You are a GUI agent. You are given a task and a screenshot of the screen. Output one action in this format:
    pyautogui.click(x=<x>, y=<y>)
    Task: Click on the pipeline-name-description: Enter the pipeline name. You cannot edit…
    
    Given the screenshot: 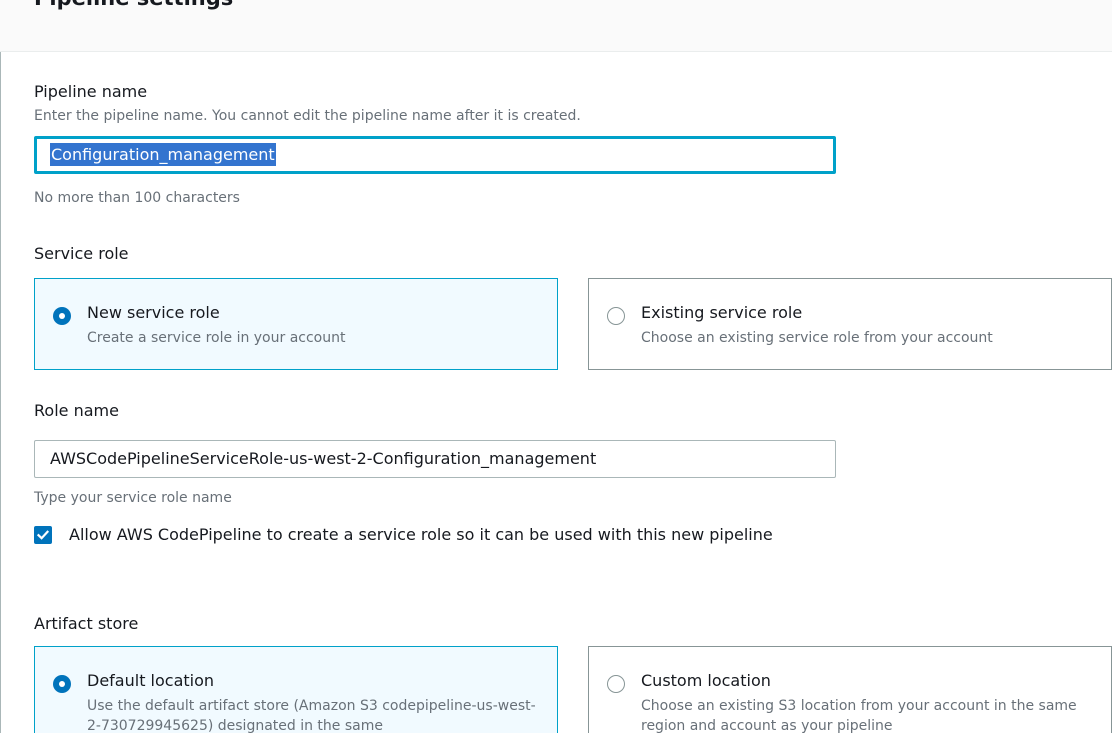 What is the action you would take?
    pyautogui.click(x=307, y=116)
    